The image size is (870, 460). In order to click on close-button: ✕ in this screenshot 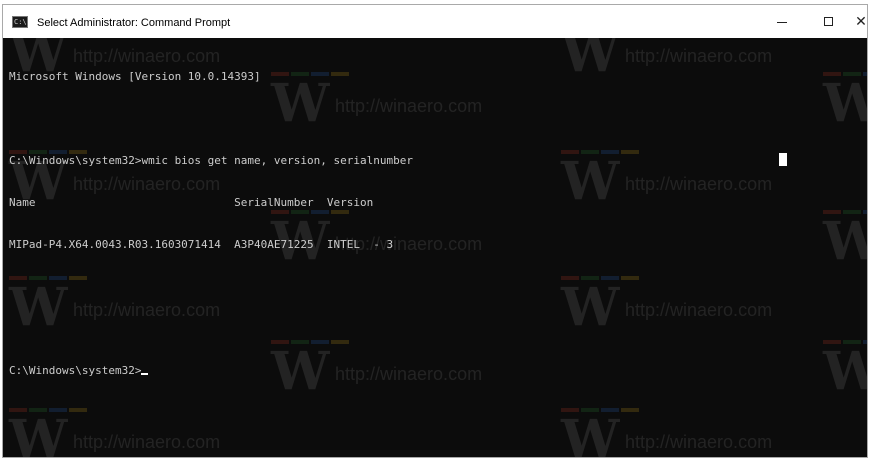, I will do `click(856, 21)`.